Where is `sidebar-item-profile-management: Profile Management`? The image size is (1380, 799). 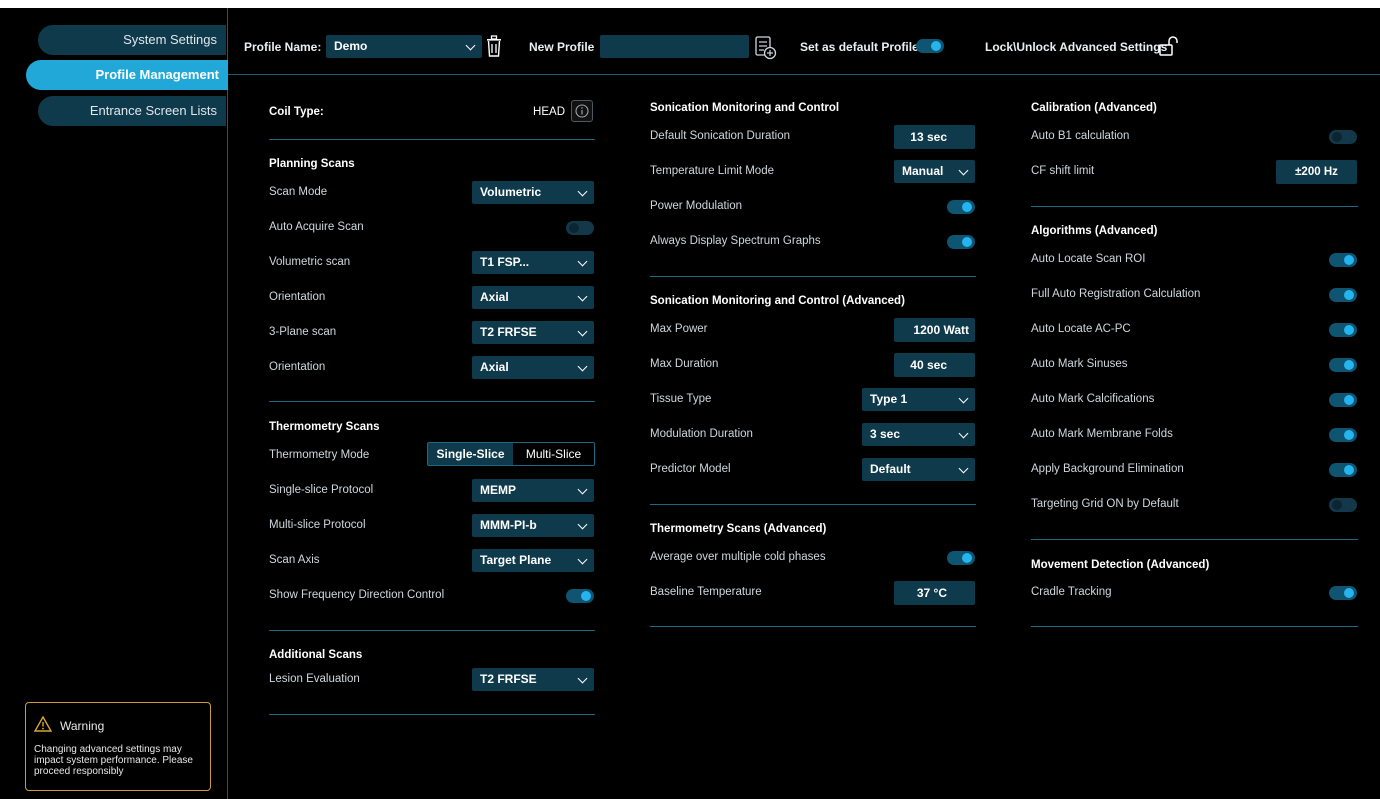 sidebar-item-profile-management: Profile Management is located at coordinates (127, 75).